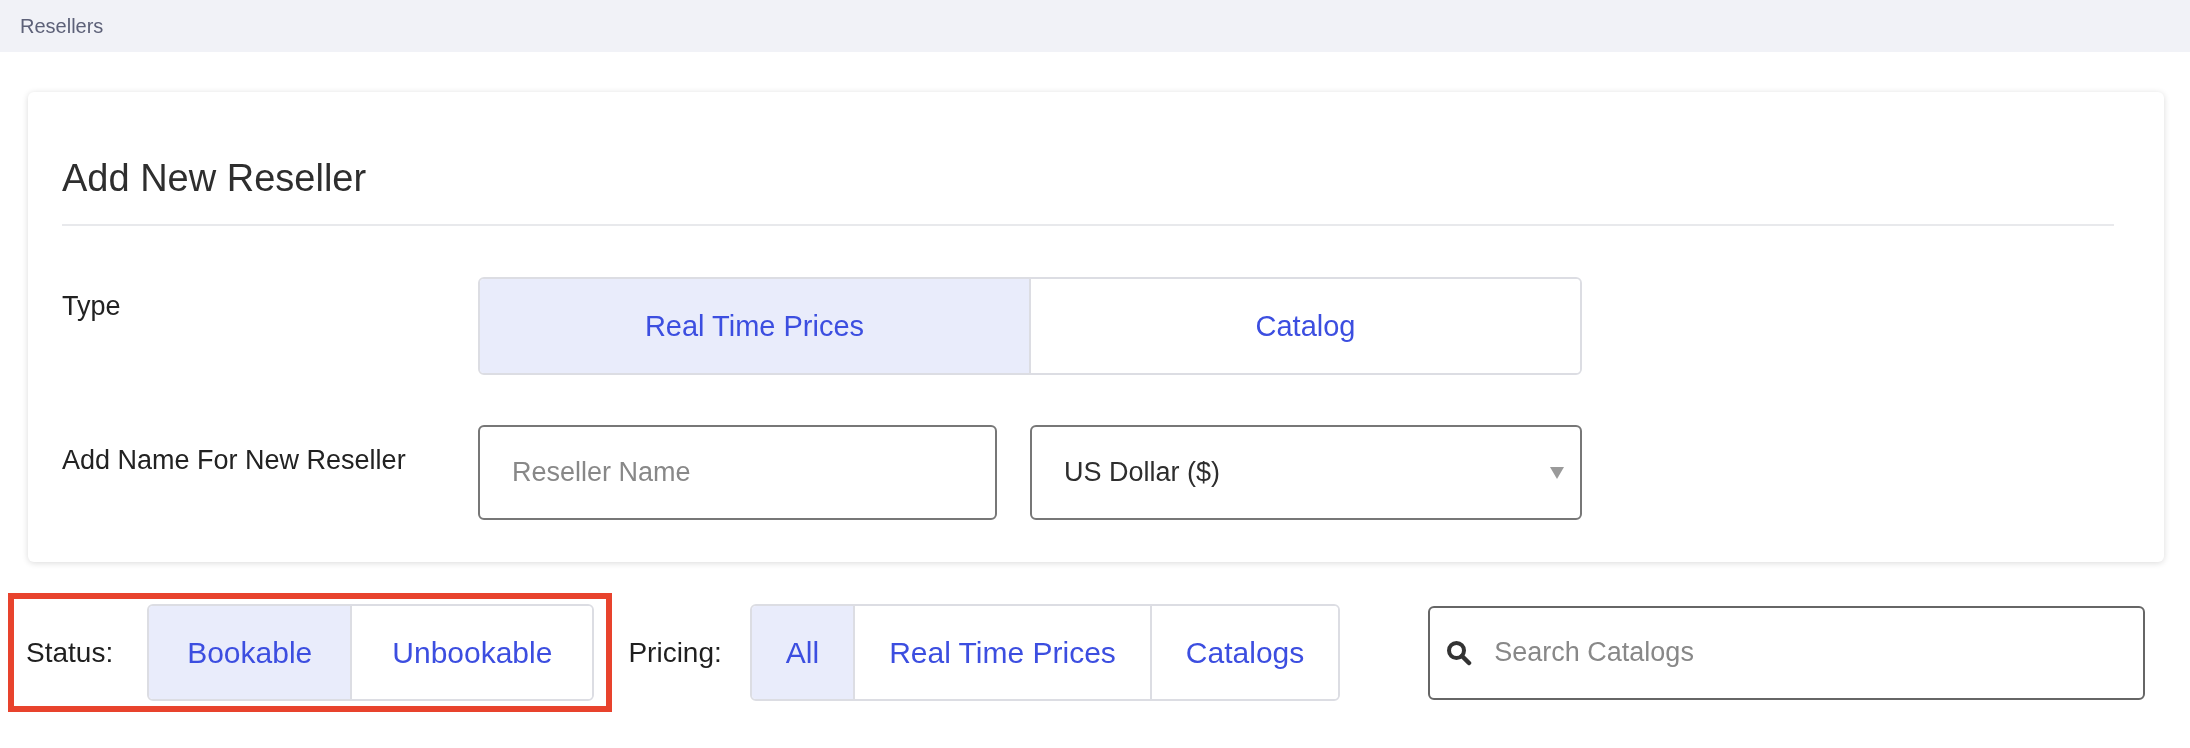  I want to click on pricing-label: Pricing:, so click(675, 652).